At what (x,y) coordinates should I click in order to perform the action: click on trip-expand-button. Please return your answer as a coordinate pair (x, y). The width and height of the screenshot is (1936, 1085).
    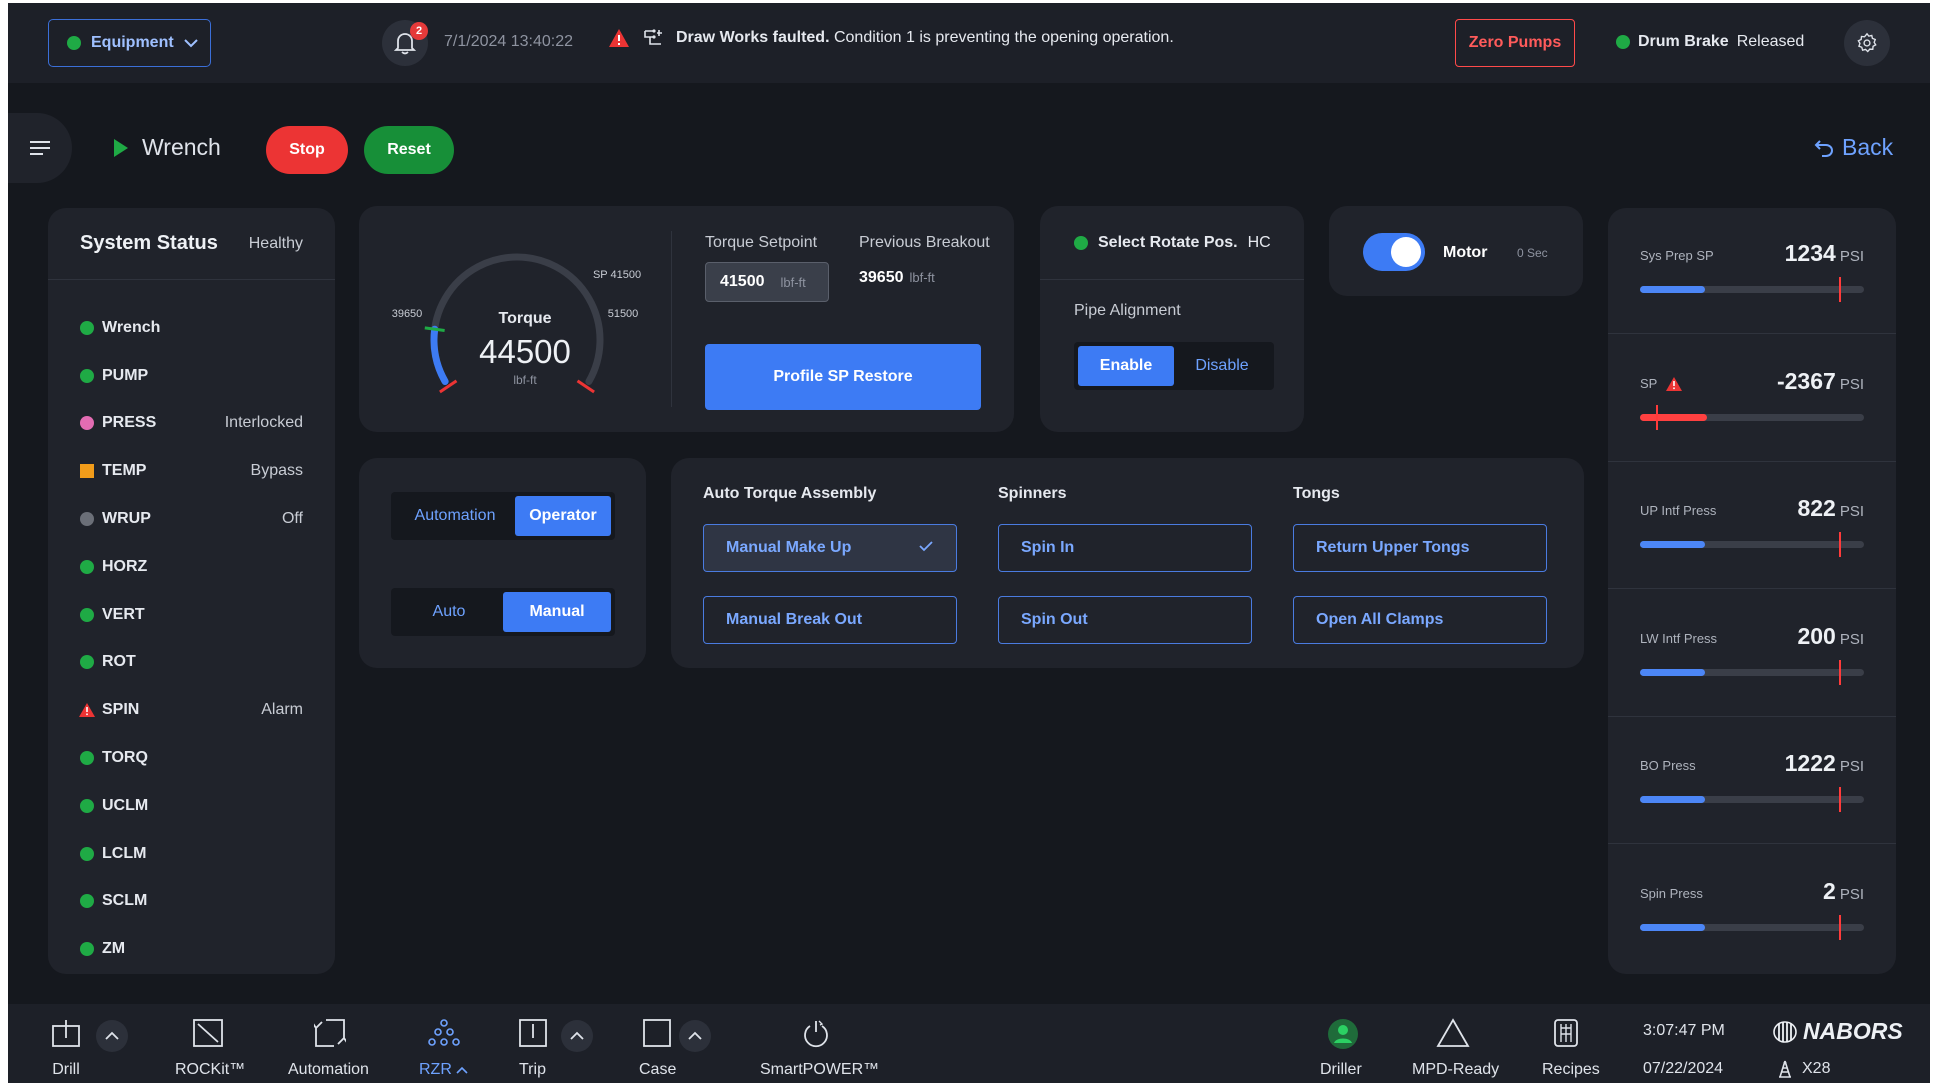
    Looking at the image, I should click on (577, 1036).